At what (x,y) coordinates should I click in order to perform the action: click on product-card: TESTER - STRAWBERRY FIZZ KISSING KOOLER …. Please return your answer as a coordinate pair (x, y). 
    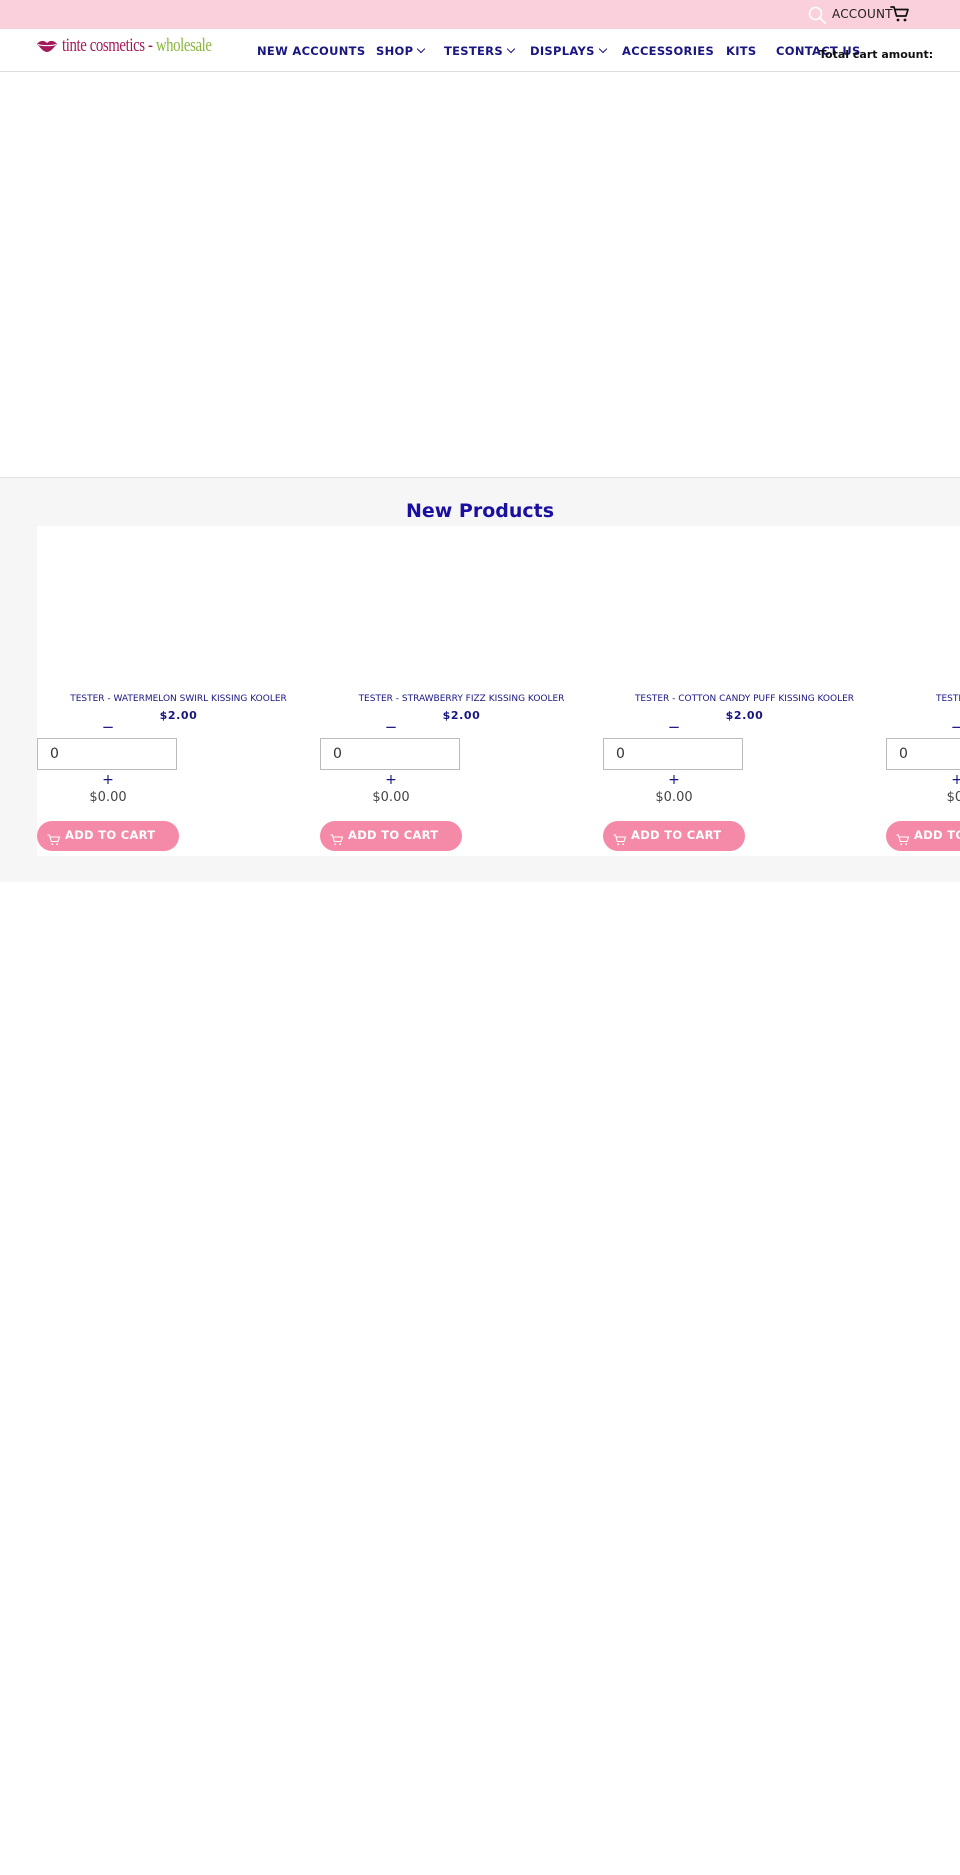
    Looking at the image, I should click on (461, 691).